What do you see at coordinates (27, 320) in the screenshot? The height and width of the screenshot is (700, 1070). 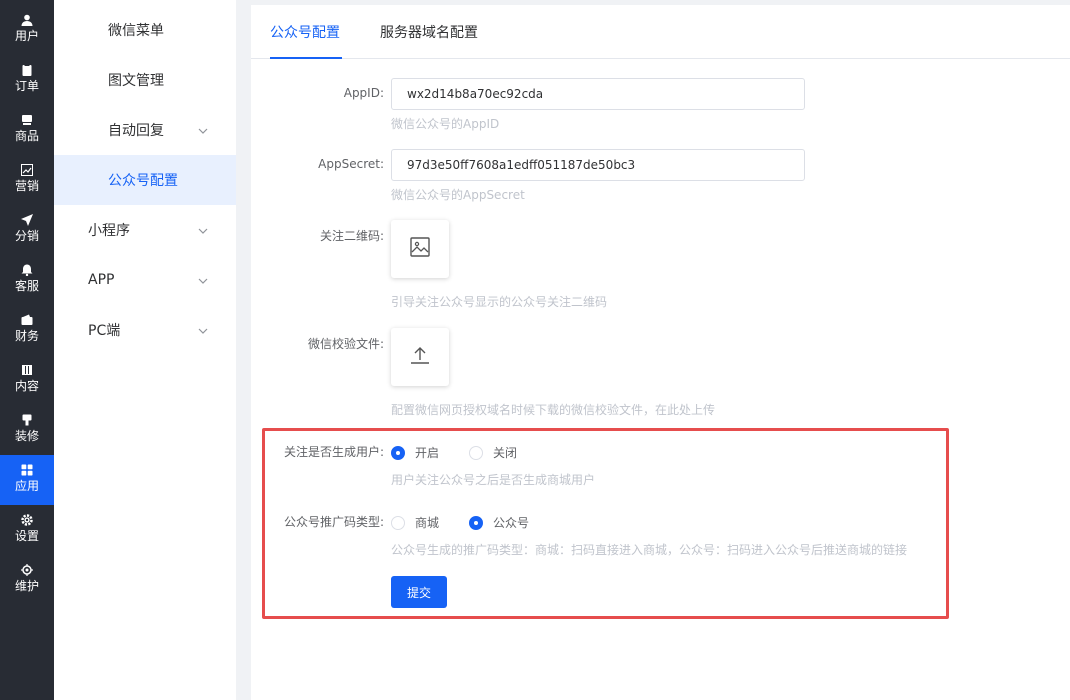 I see `wallet-icon` at bounding box center [27, 320].